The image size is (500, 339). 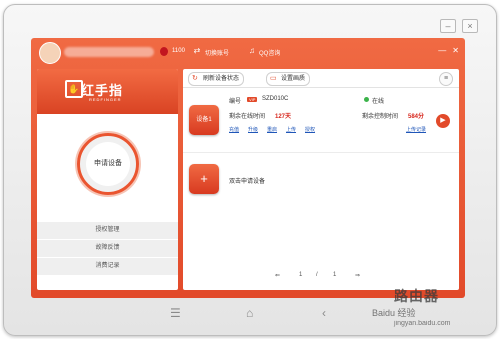 What do you see at coordinates (422, 323) in the screenshot?
I see `watermark-url: jingyan.baidu.com` at bounding box center [422, 323].